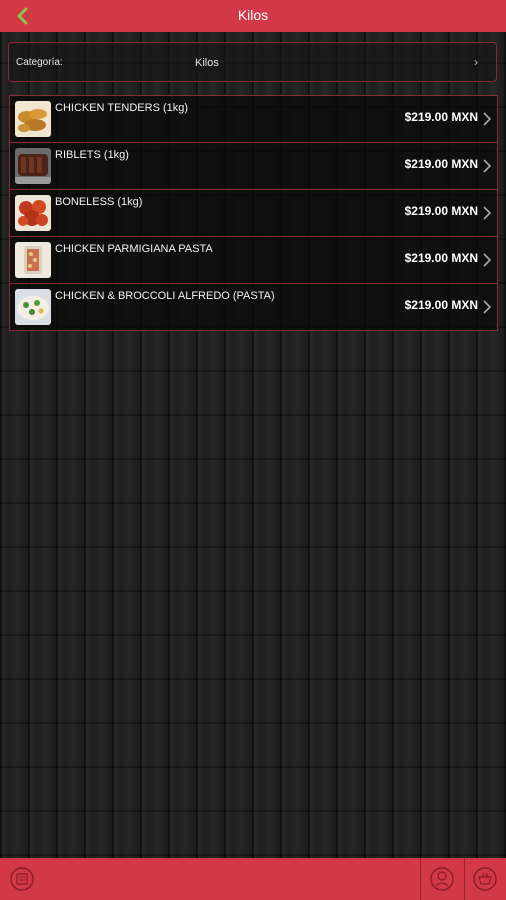  I want to click on cart-button, so click(485, 879).